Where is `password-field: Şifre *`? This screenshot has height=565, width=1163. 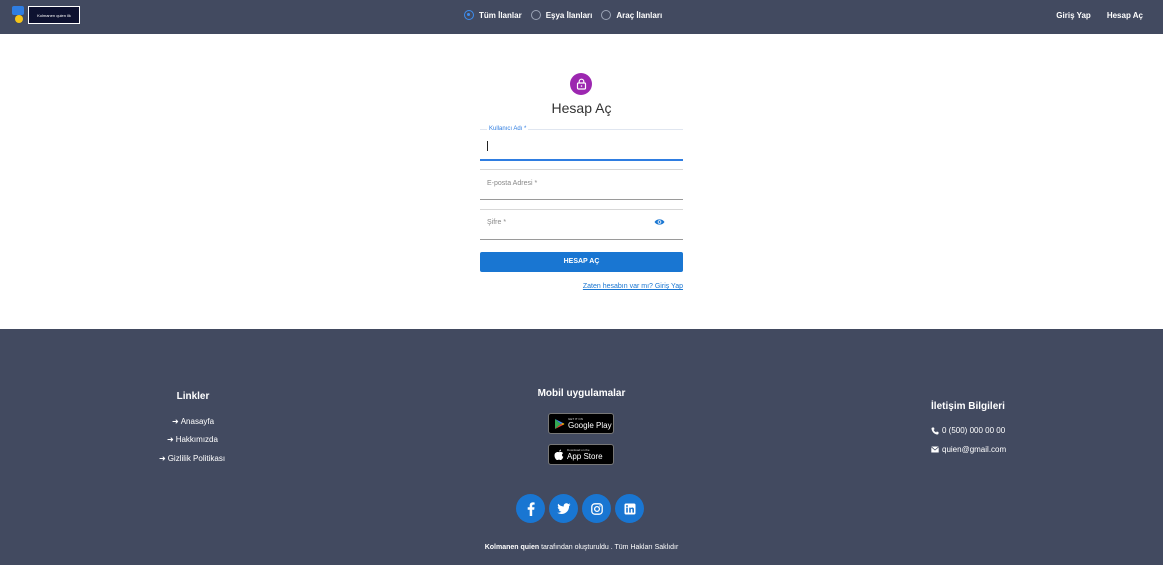 password-field: Şifre * is located at coordinates (581, 224).